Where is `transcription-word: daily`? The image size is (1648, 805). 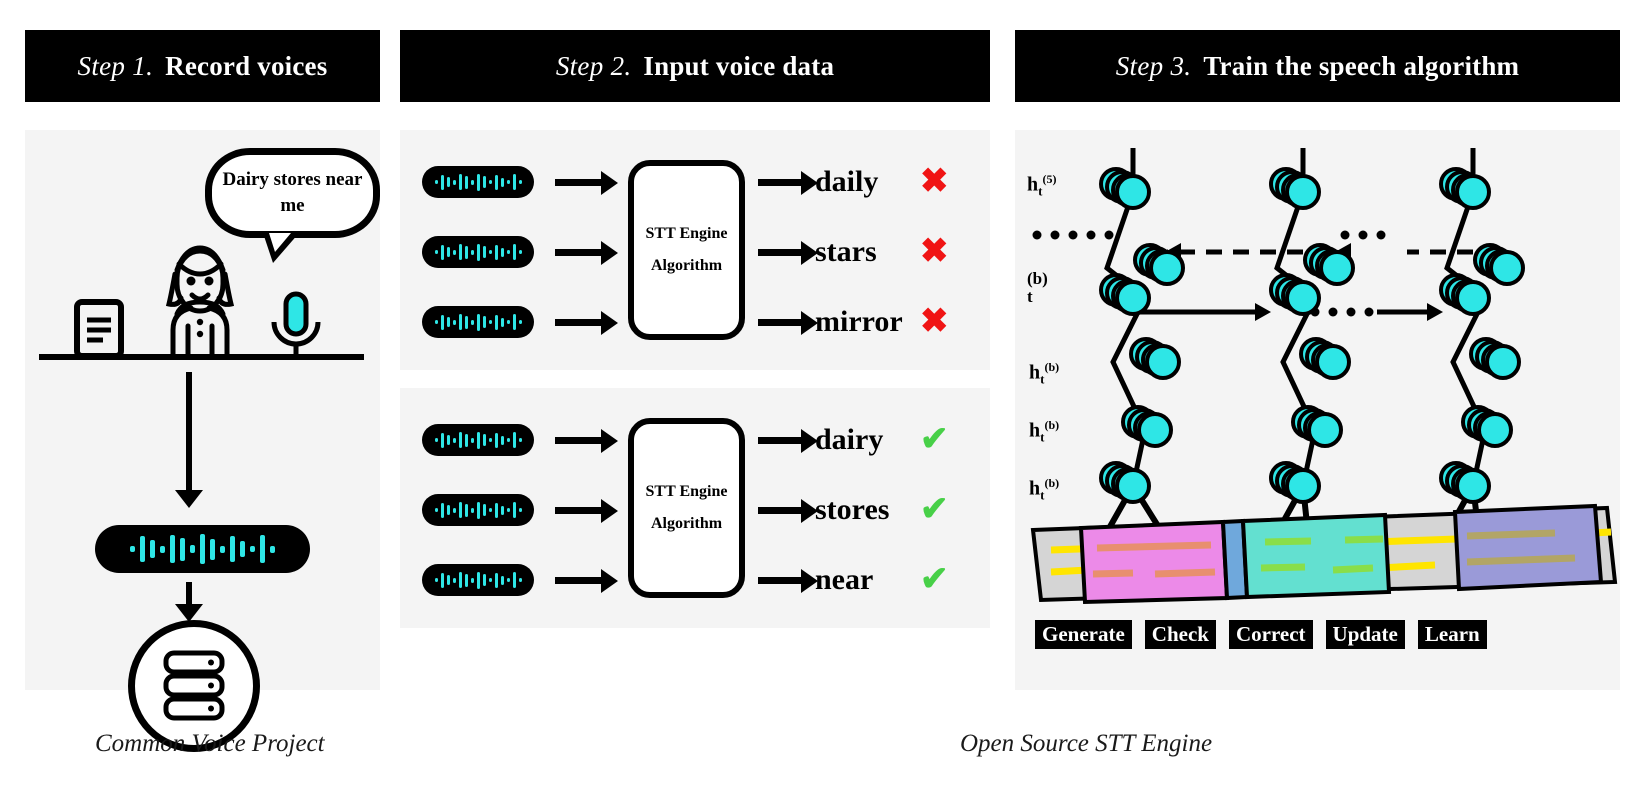
transcription-word: daily is located at coordinates (847, 181).